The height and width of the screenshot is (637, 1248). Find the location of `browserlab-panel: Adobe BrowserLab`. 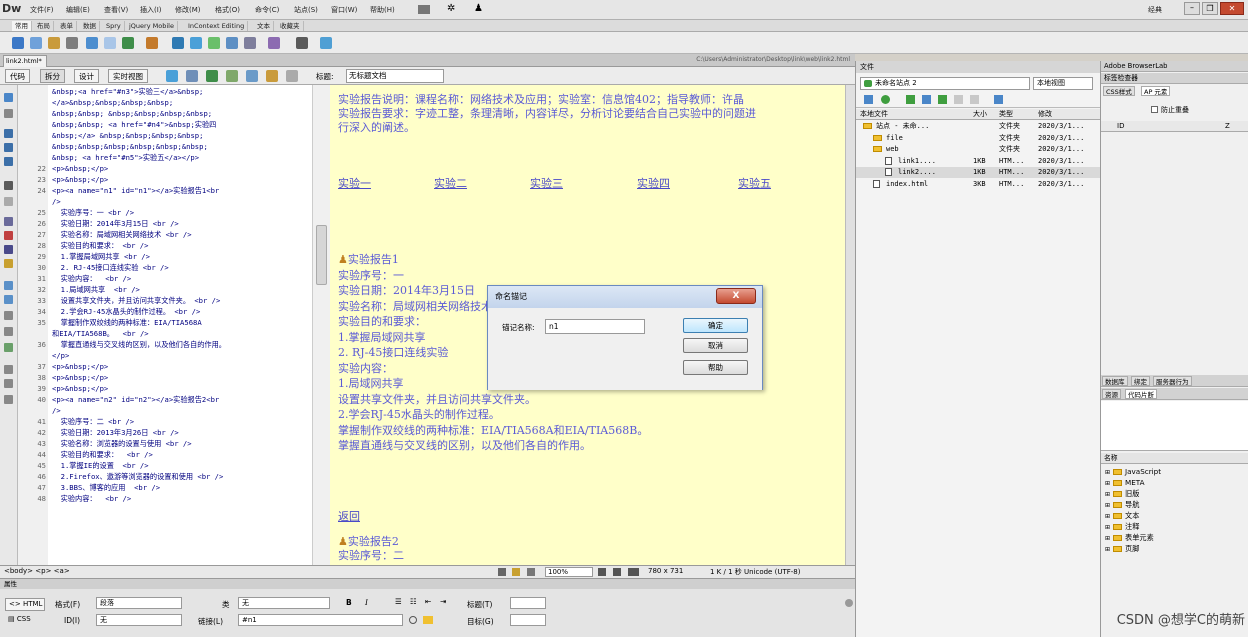

browserlab-panel: Adobe BrowserLab is located at coordinates (1174, 66).